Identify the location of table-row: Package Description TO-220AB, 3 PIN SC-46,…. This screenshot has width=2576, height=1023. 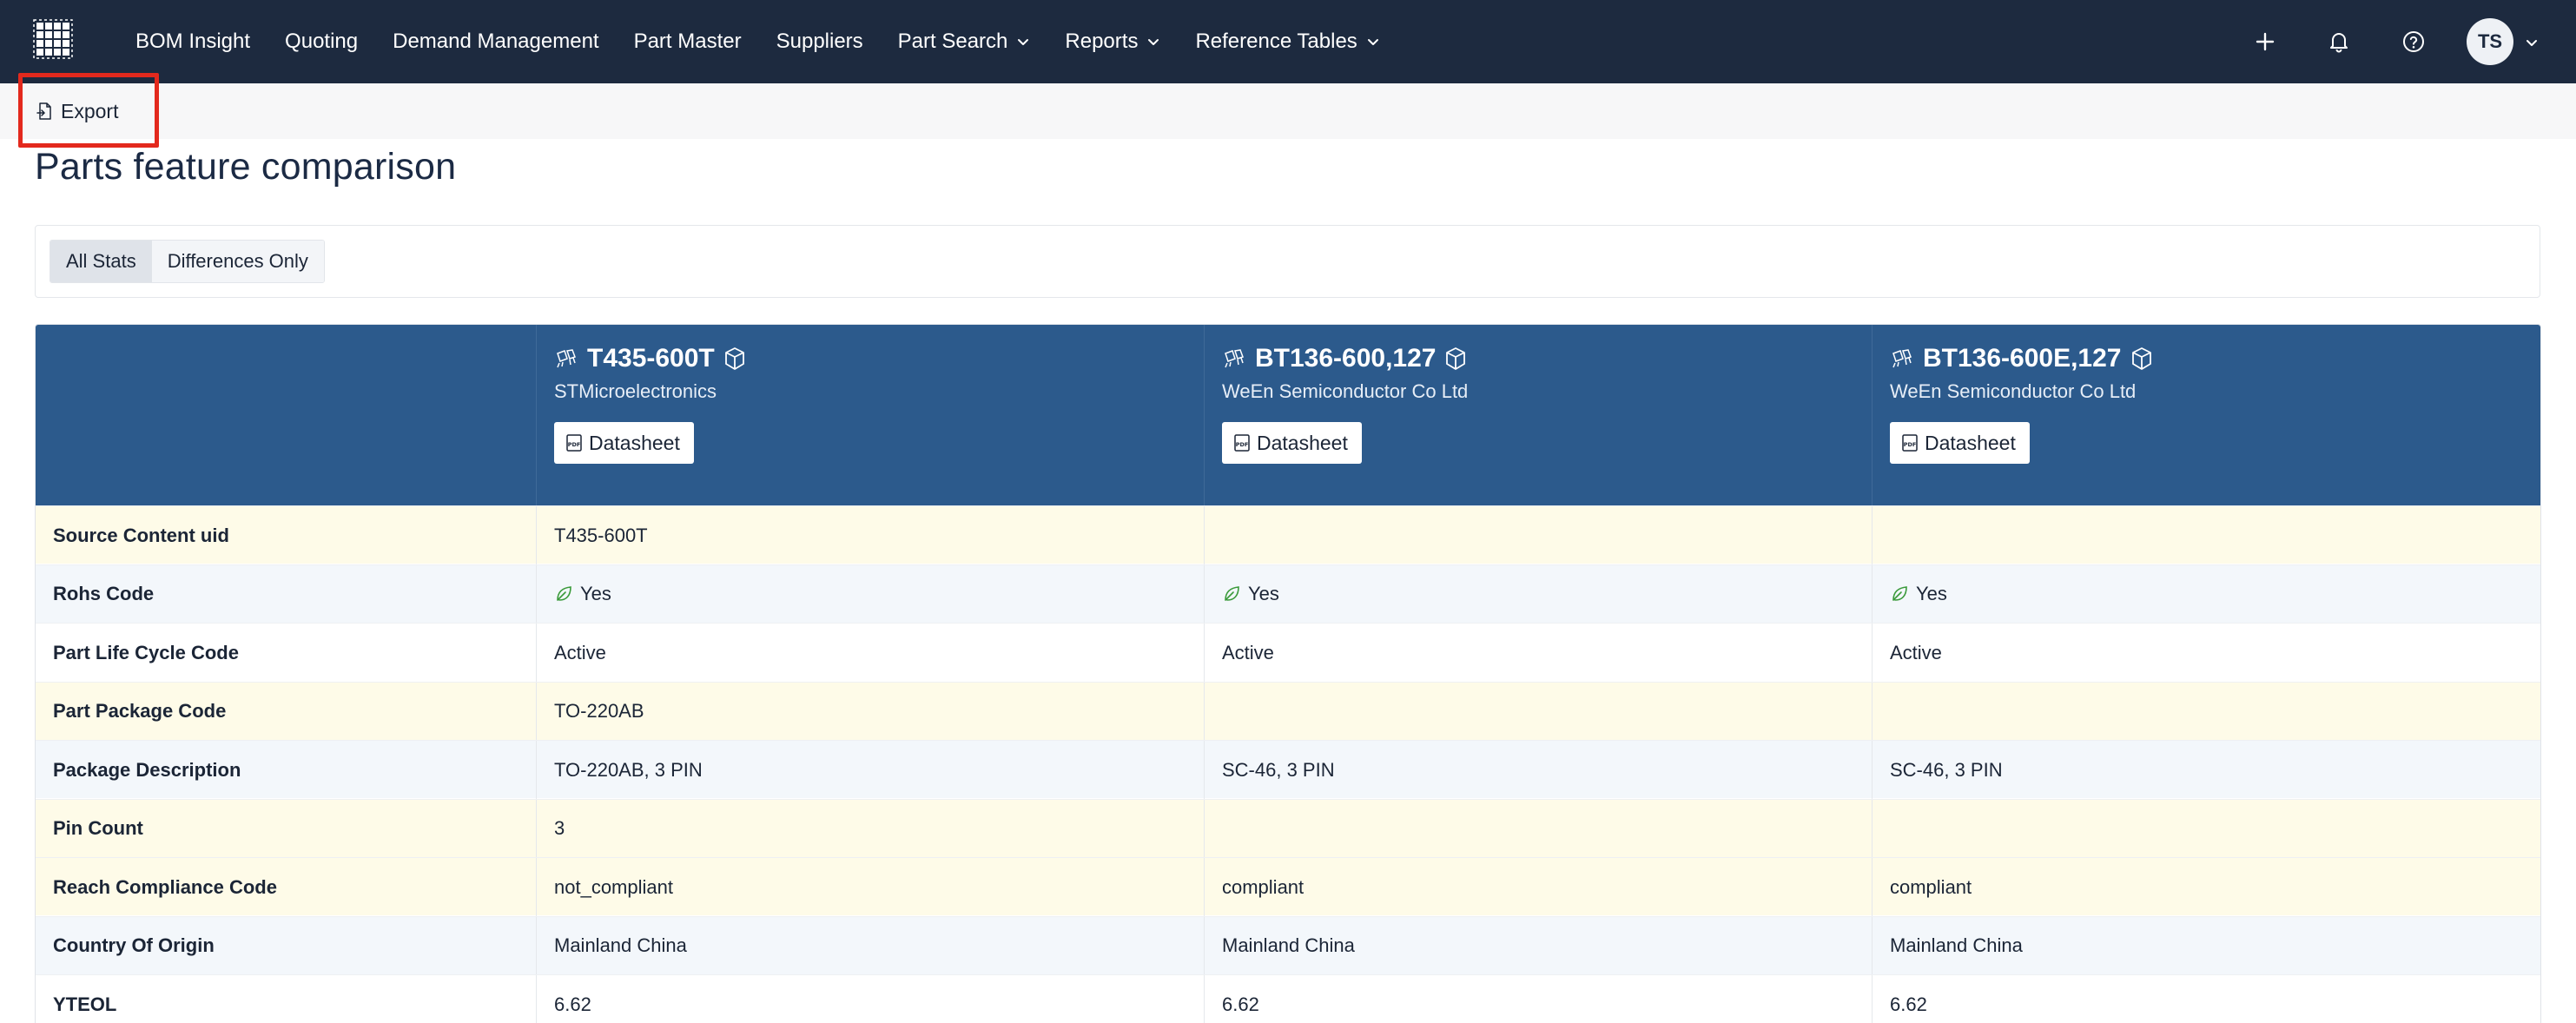
(1288, 770).